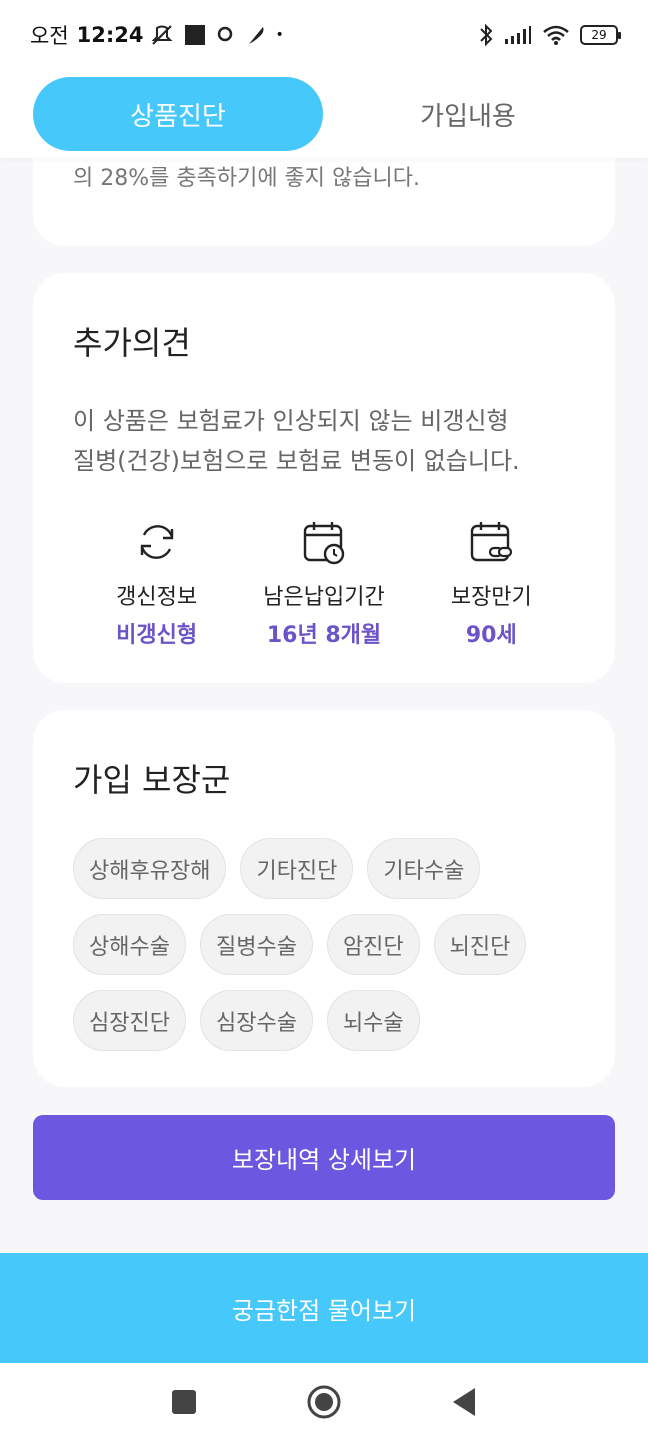 This screenshot has width=648, height=1440. Describe the element at coordinates (178, 114) in the screenshot. I see `tab-product-diagnosis: 상품진단` at that location.